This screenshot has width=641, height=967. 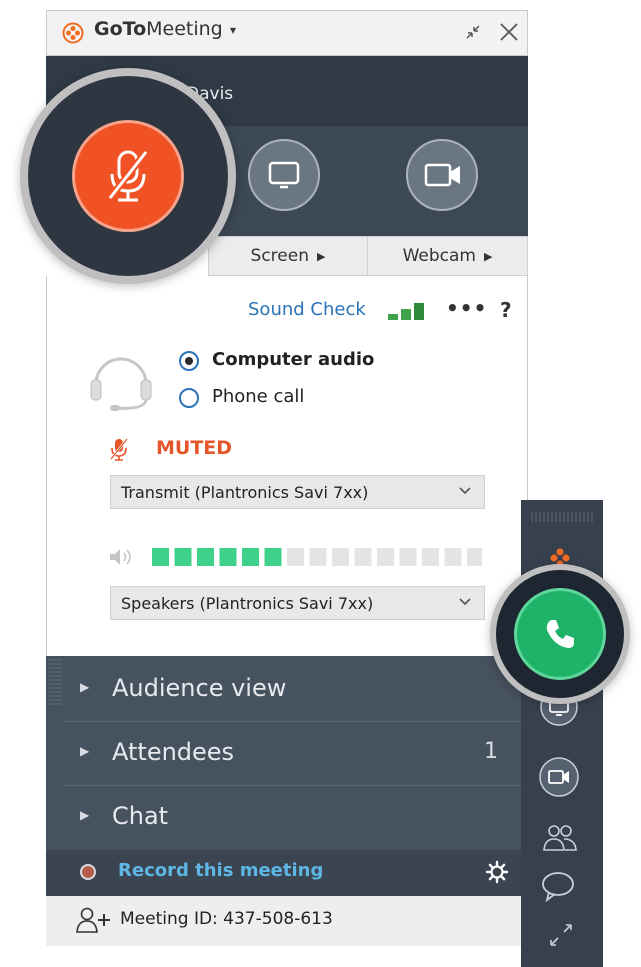 What do you see at coordinates (497, 872) in the screenshot?
I see `gear-icon` at bounding box center [497, 872].